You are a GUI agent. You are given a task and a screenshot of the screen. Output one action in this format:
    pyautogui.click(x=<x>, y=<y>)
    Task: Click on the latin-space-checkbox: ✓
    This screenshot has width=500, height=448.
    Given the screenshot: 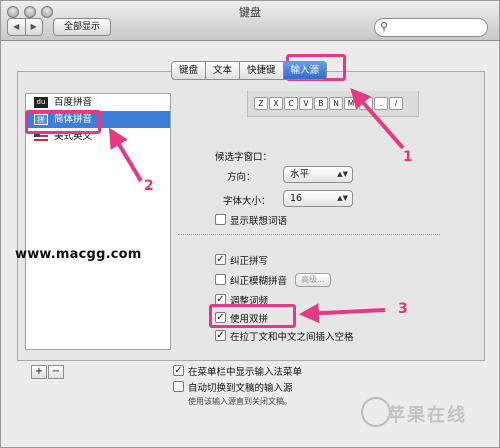 What is the action you would take?
    pyautogui.click(x=220, y=335)
    